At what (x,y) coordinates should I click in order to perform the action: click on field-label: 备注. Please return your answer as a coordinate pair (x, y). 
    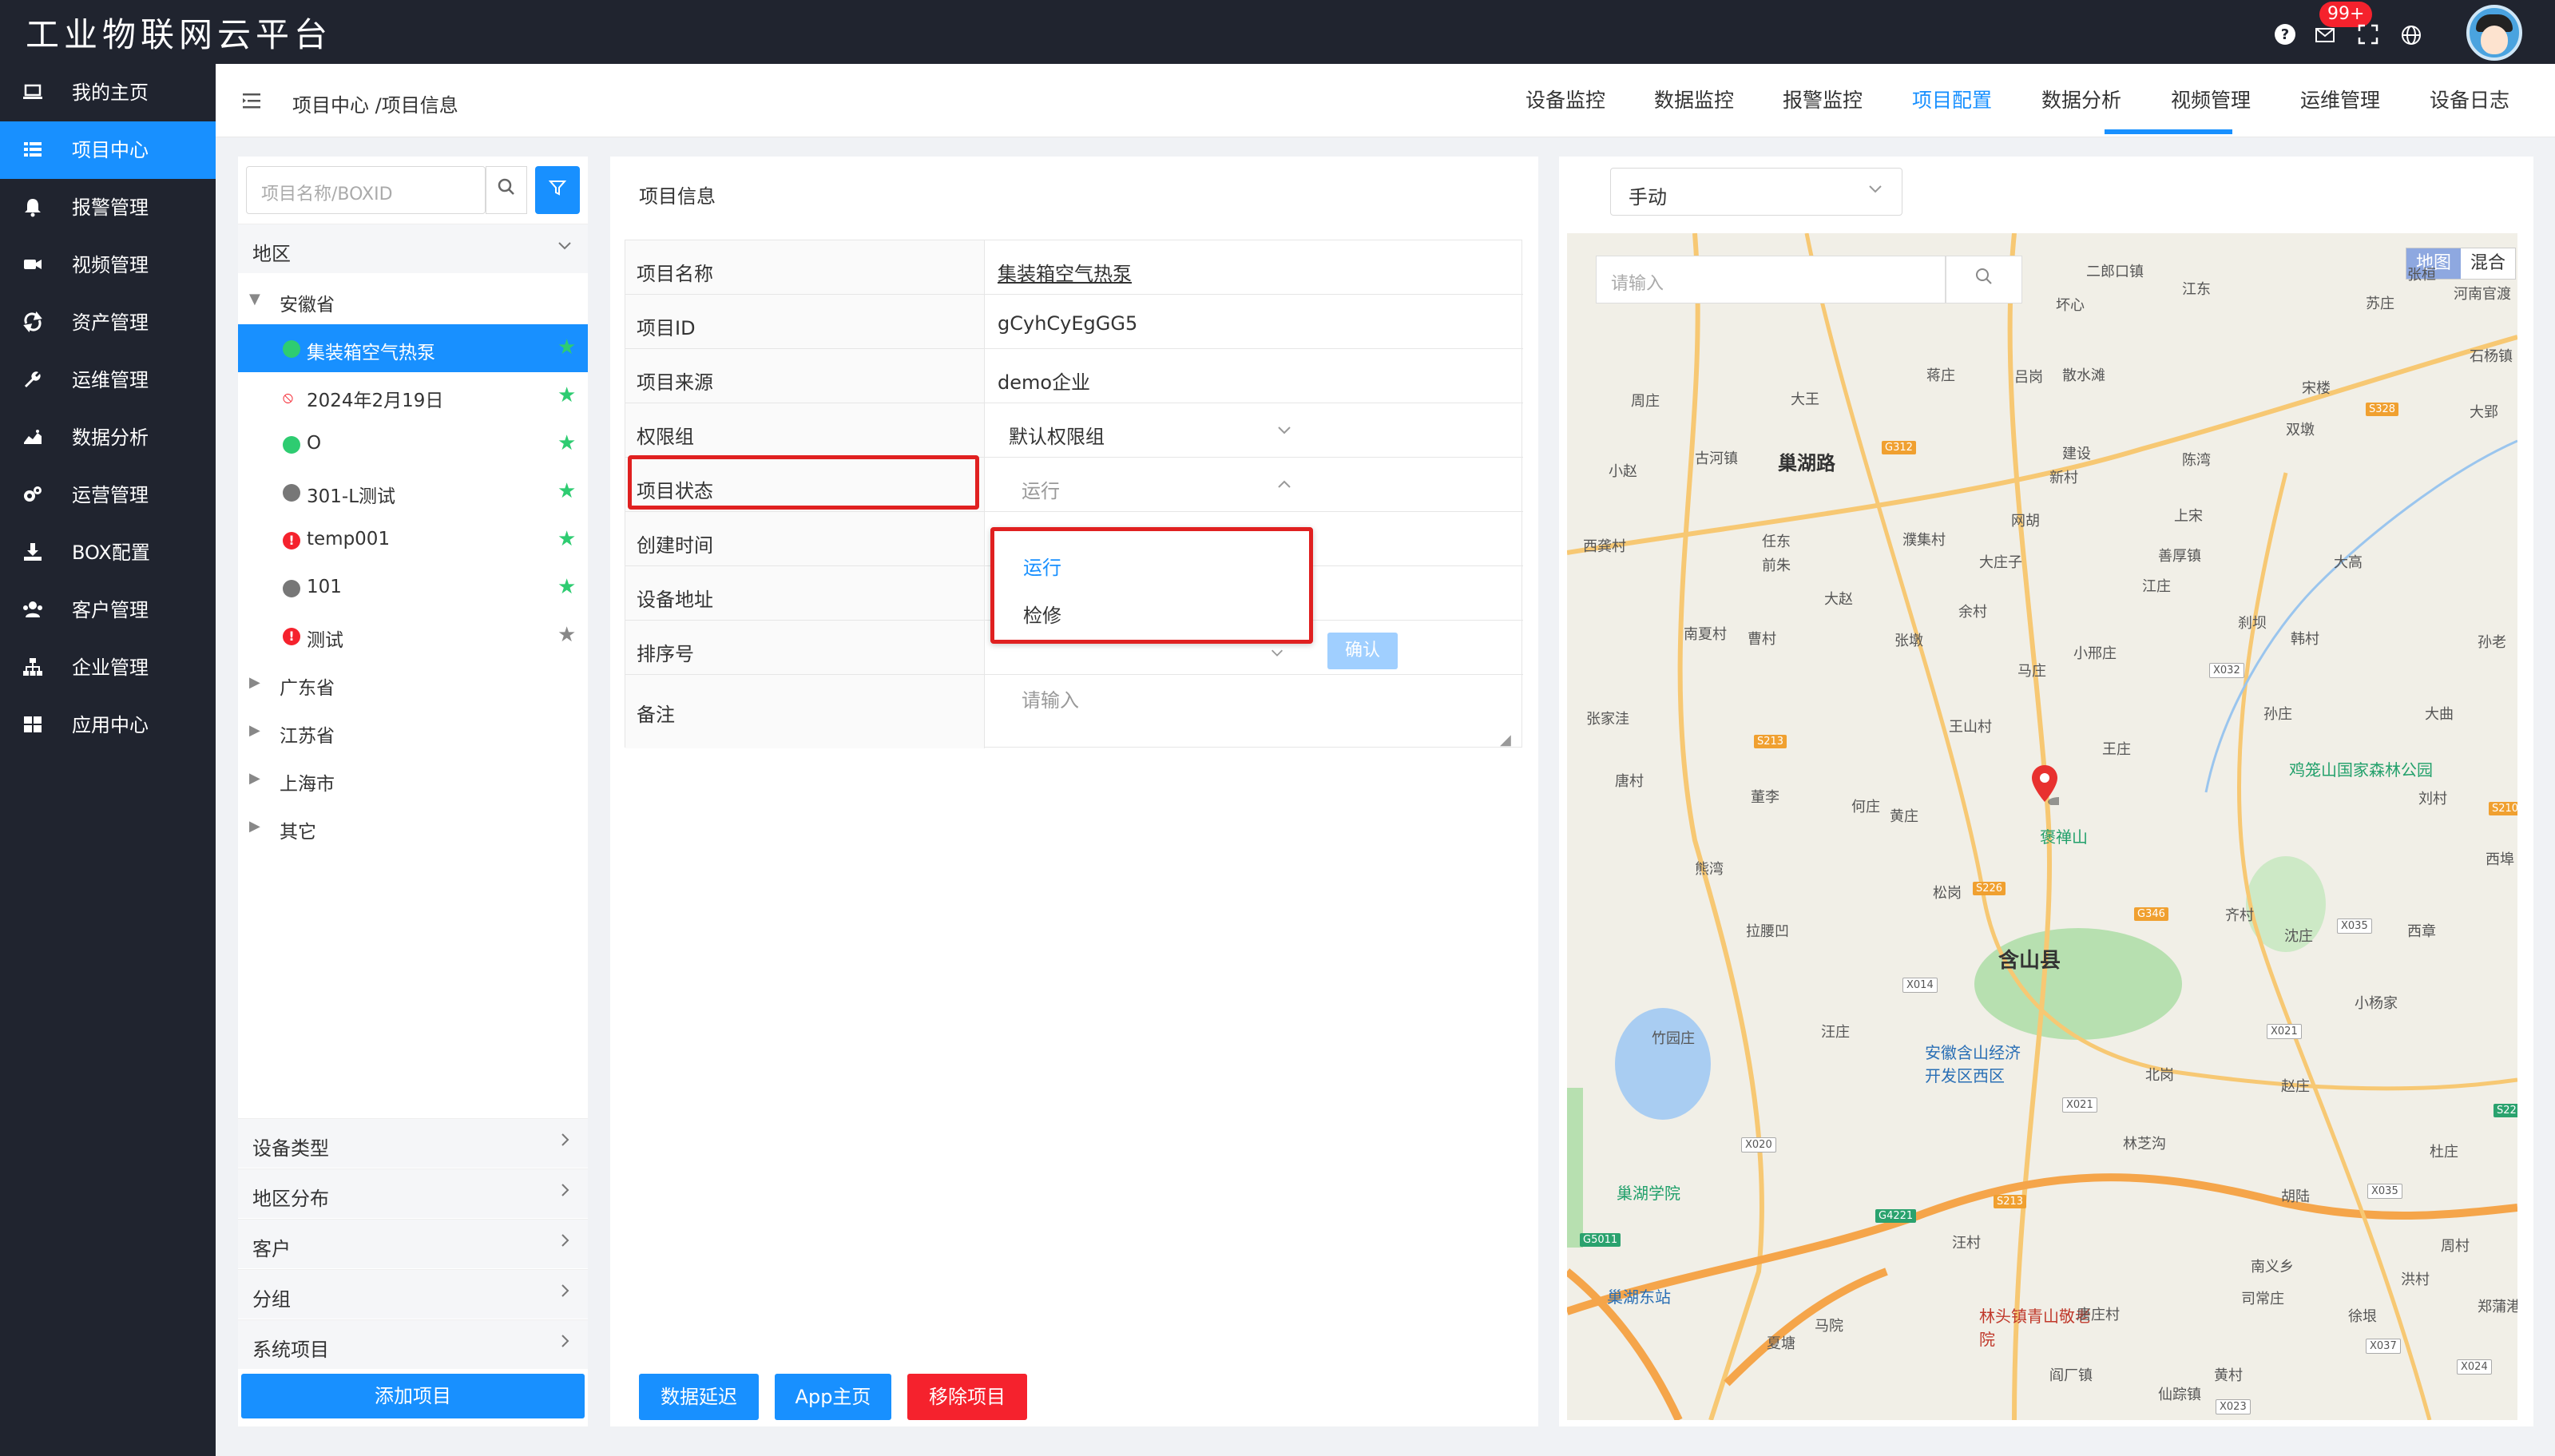
    Looking at the image, I should click on (805, 711).